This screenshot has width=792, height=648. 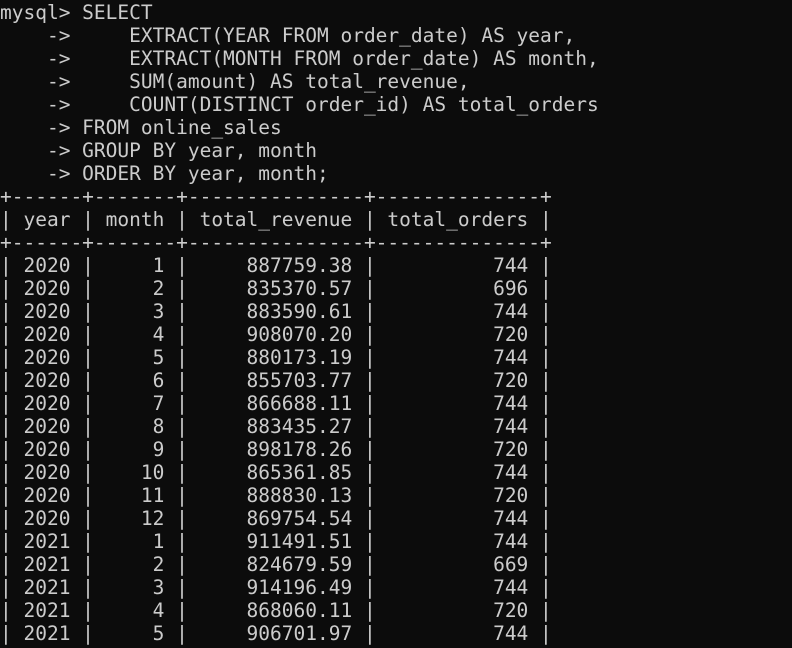 I want to click on table-row: | 2020 | 3 | 883590.61 | 744 |, so click(x=276, y=311).